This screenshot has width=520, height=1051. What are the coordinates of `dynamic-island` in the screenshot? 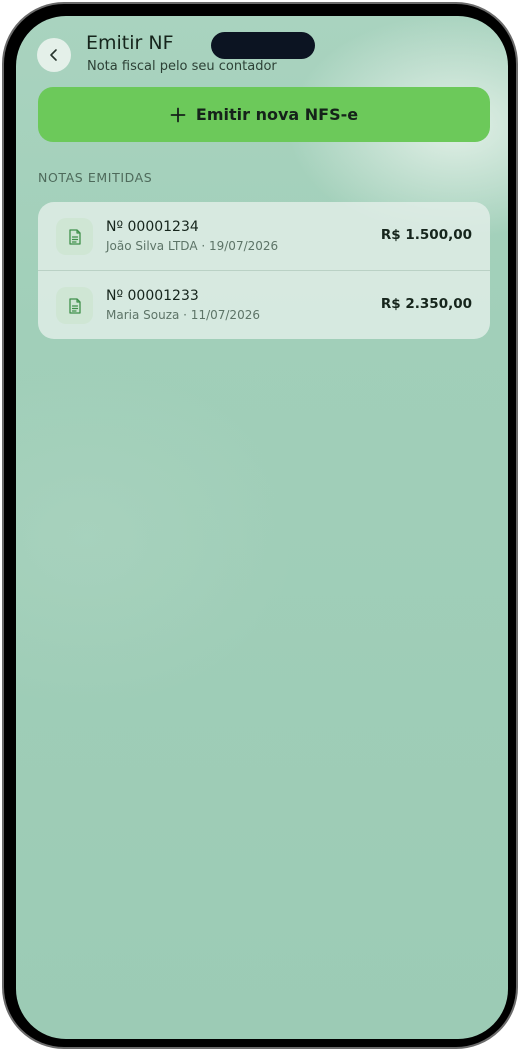 It's located at (263, 45).